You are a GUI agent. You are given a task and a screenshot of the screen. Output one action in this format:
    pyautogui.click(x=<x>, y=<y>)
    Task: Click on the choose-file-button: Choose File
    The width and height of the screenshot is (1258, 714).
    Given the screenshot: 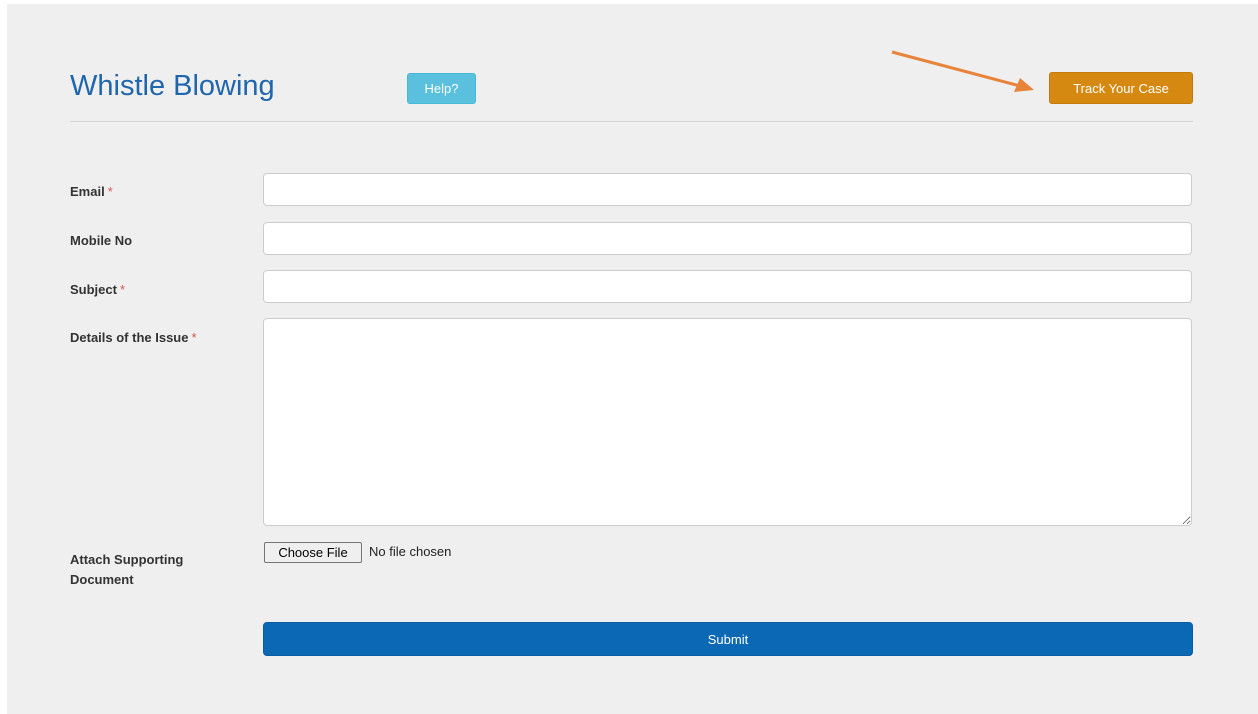 What is the action you would take?
    pyautogui.click(x=313, y=552)
    